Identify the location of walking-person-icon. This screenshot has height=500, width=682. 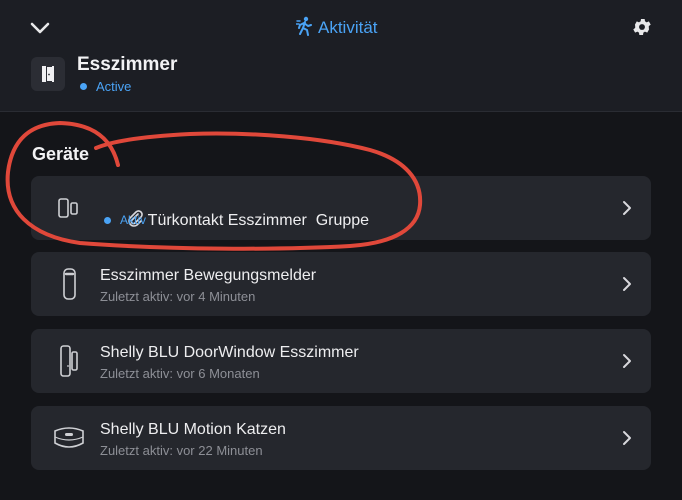
(304, 28).